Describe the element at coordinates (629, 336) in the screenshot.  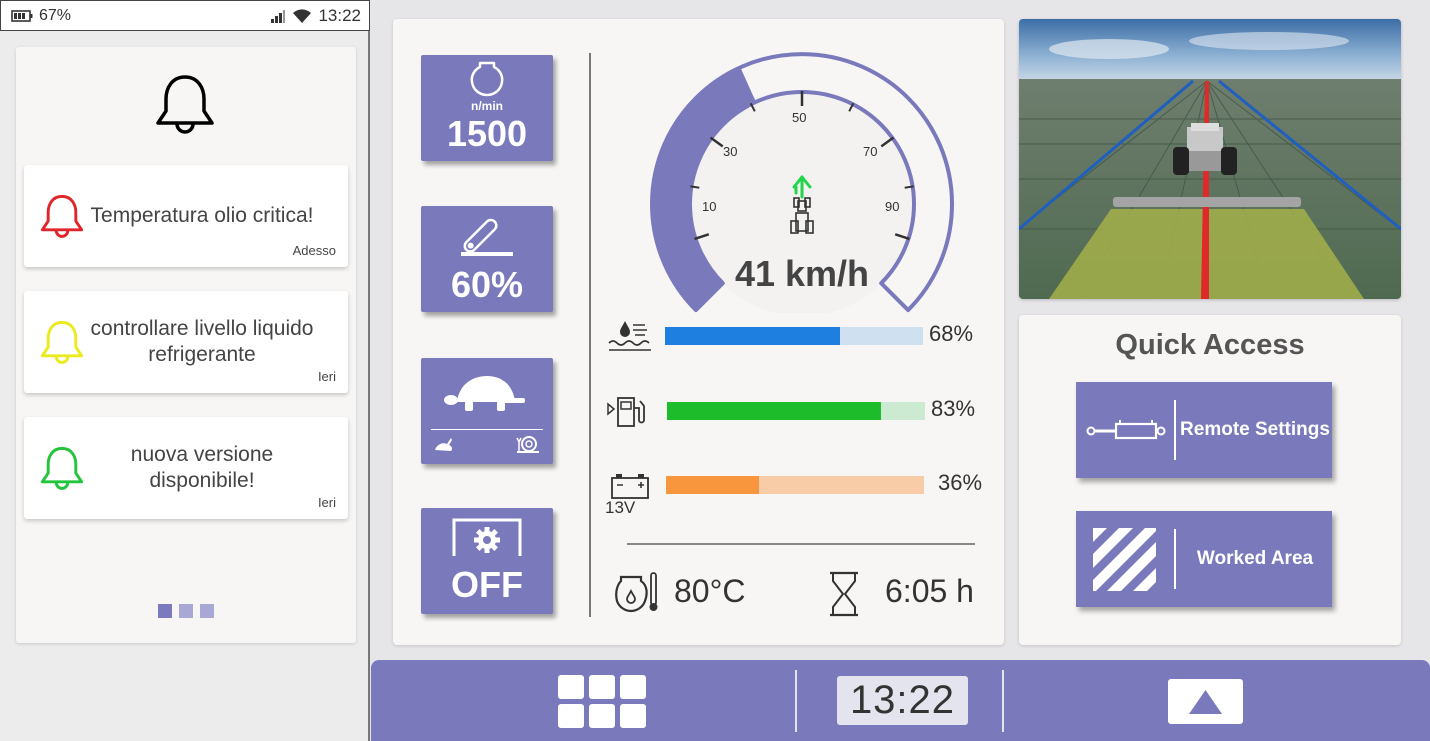
I see `coolant-icon` at that location.